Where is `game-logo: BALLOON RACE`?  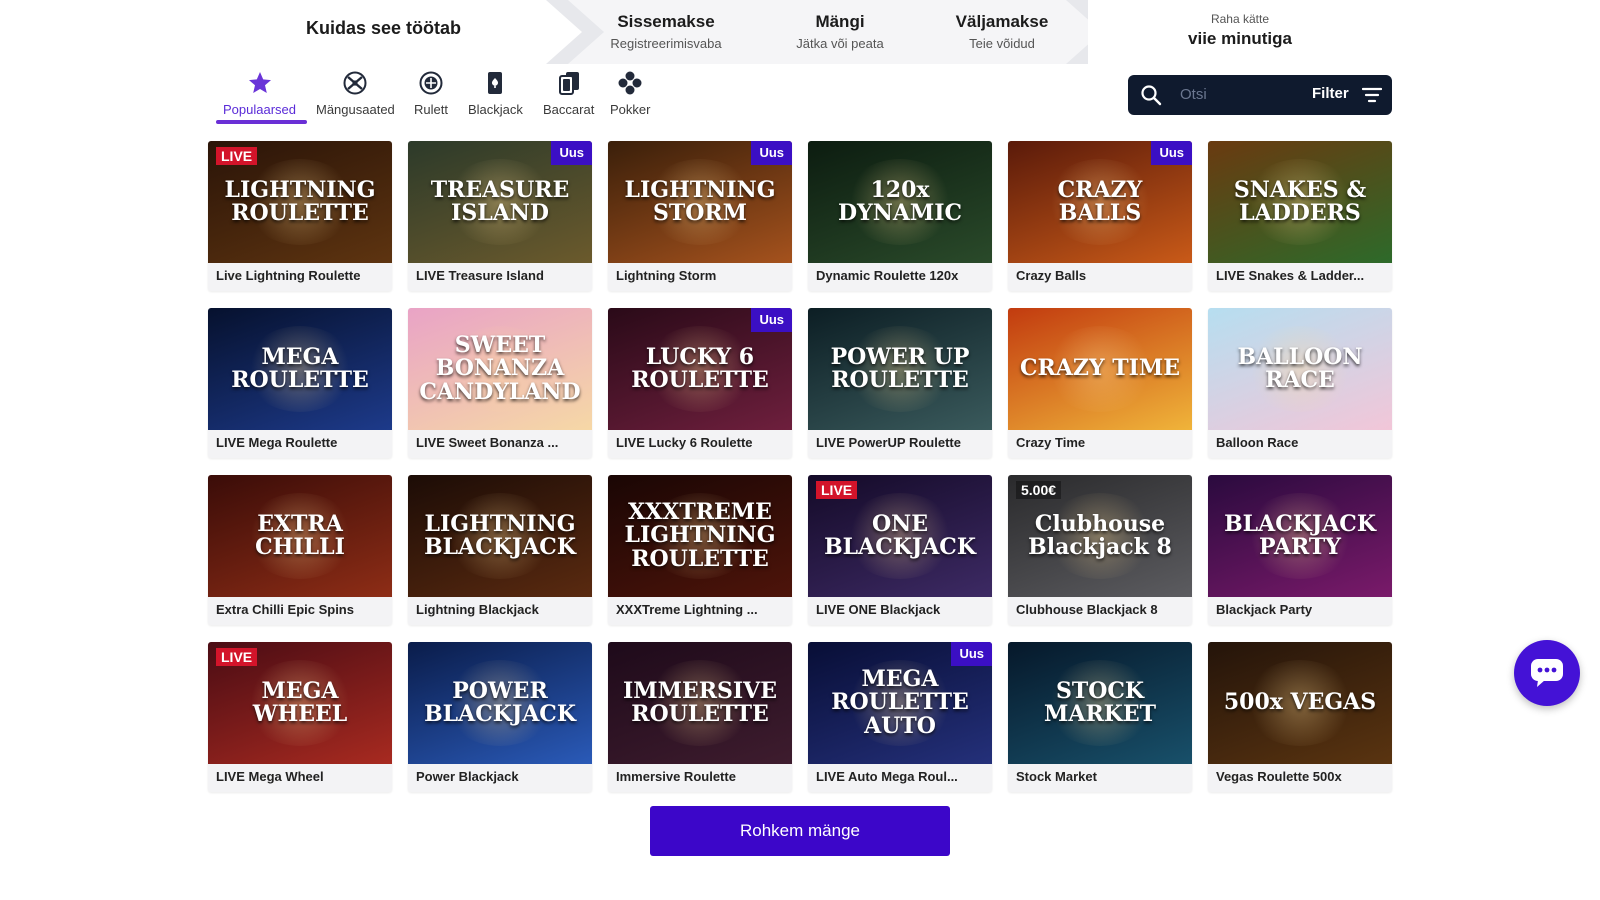 game-logo: BALLOON RACE is located at coordinates (1300, 368).